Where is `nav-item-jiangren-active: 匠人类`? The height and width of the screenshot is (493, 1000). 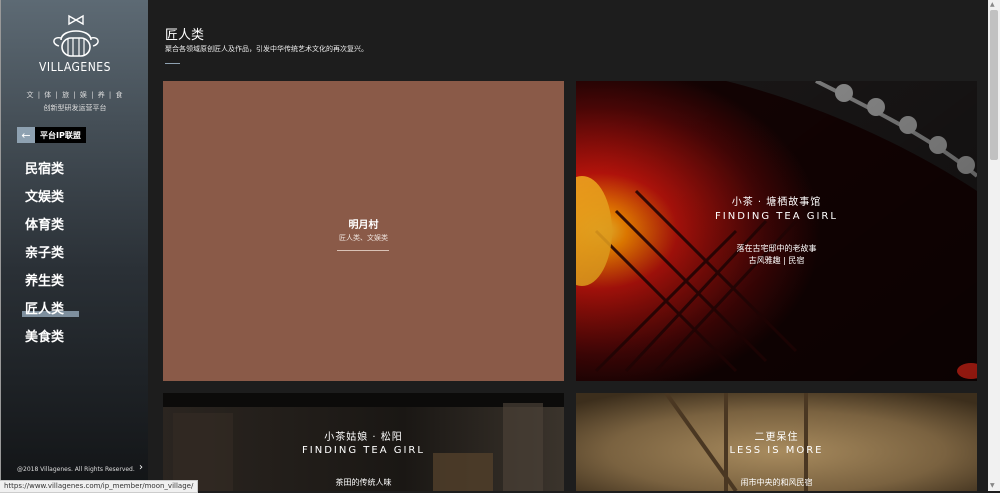
nav-item-jiangren-active: 匠人类 is located at coordinates (50, 314).